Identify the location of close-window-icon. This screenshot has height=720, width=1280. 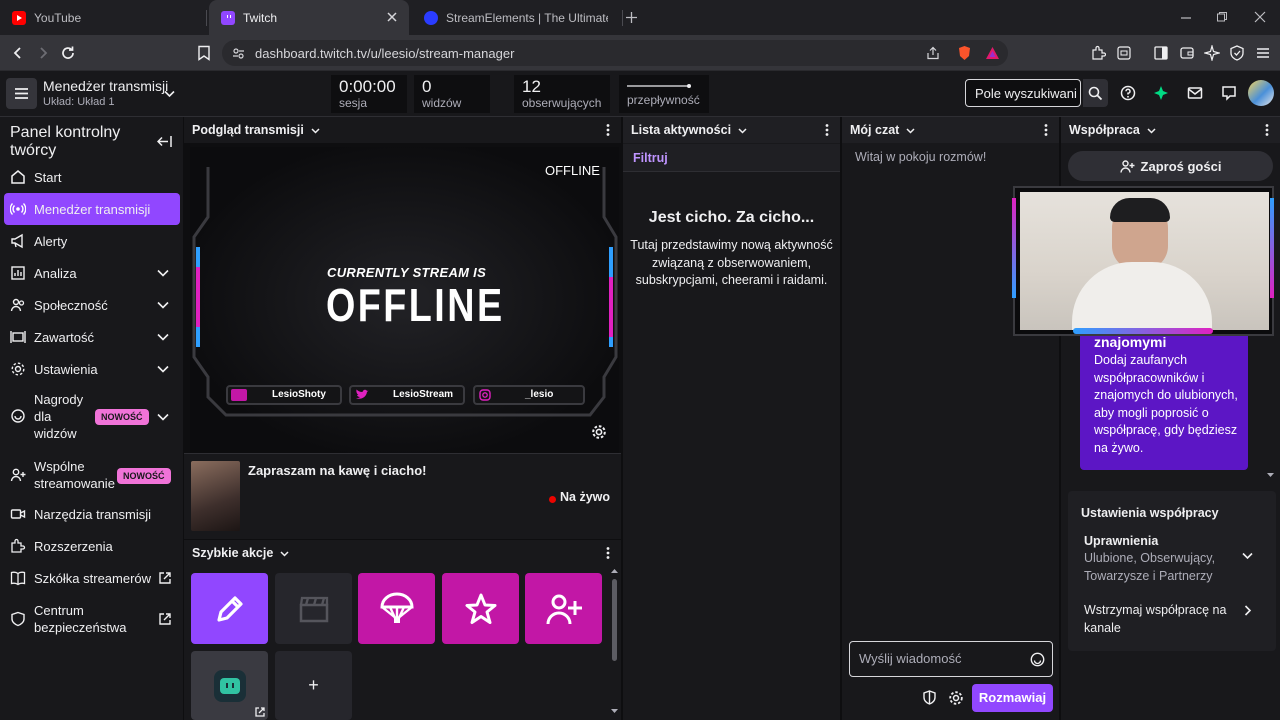
(1260, 17).